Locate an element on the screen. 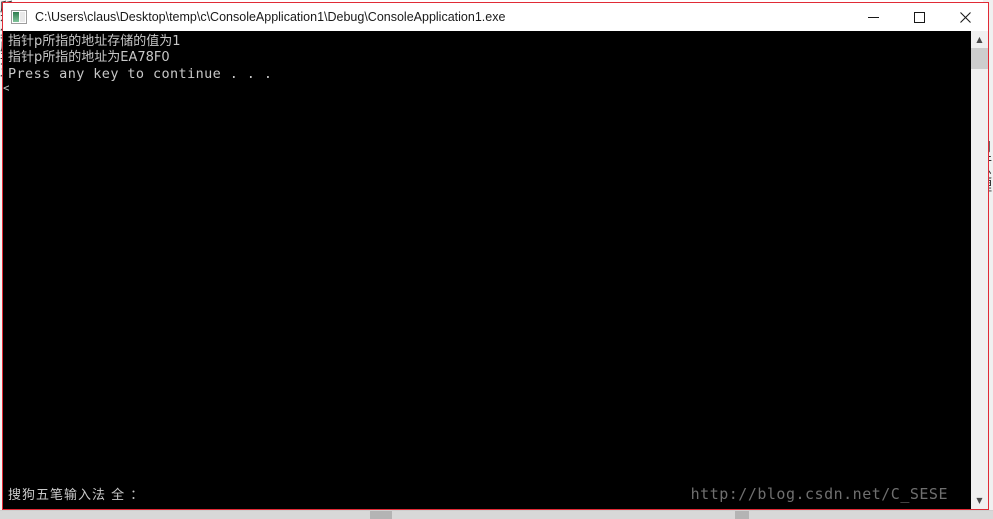 This screenshot has width=993, height=519. console-scrollbar: ▲ ▼ is located at coordinates (979, 270).